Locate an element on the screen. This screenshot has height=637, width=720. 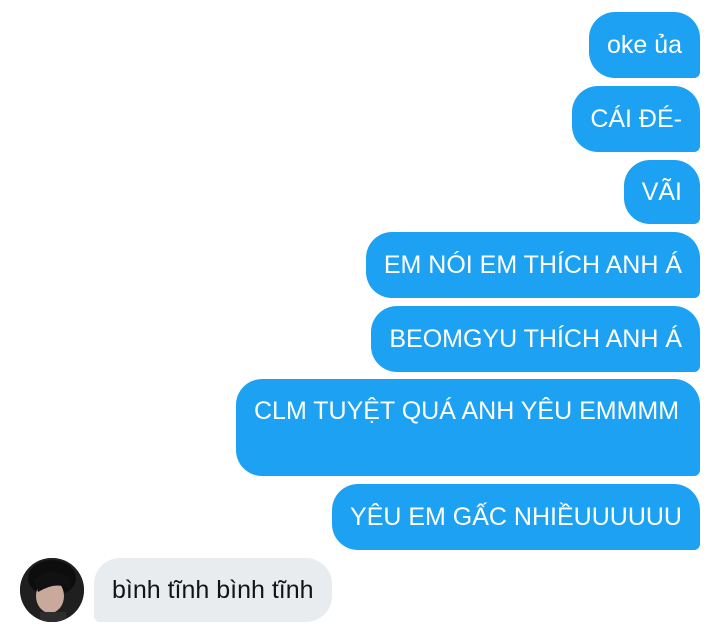
outgoing-message-bubble: EM NÓI EM THÍCH ANH Á is located at coordinates (532, 265).